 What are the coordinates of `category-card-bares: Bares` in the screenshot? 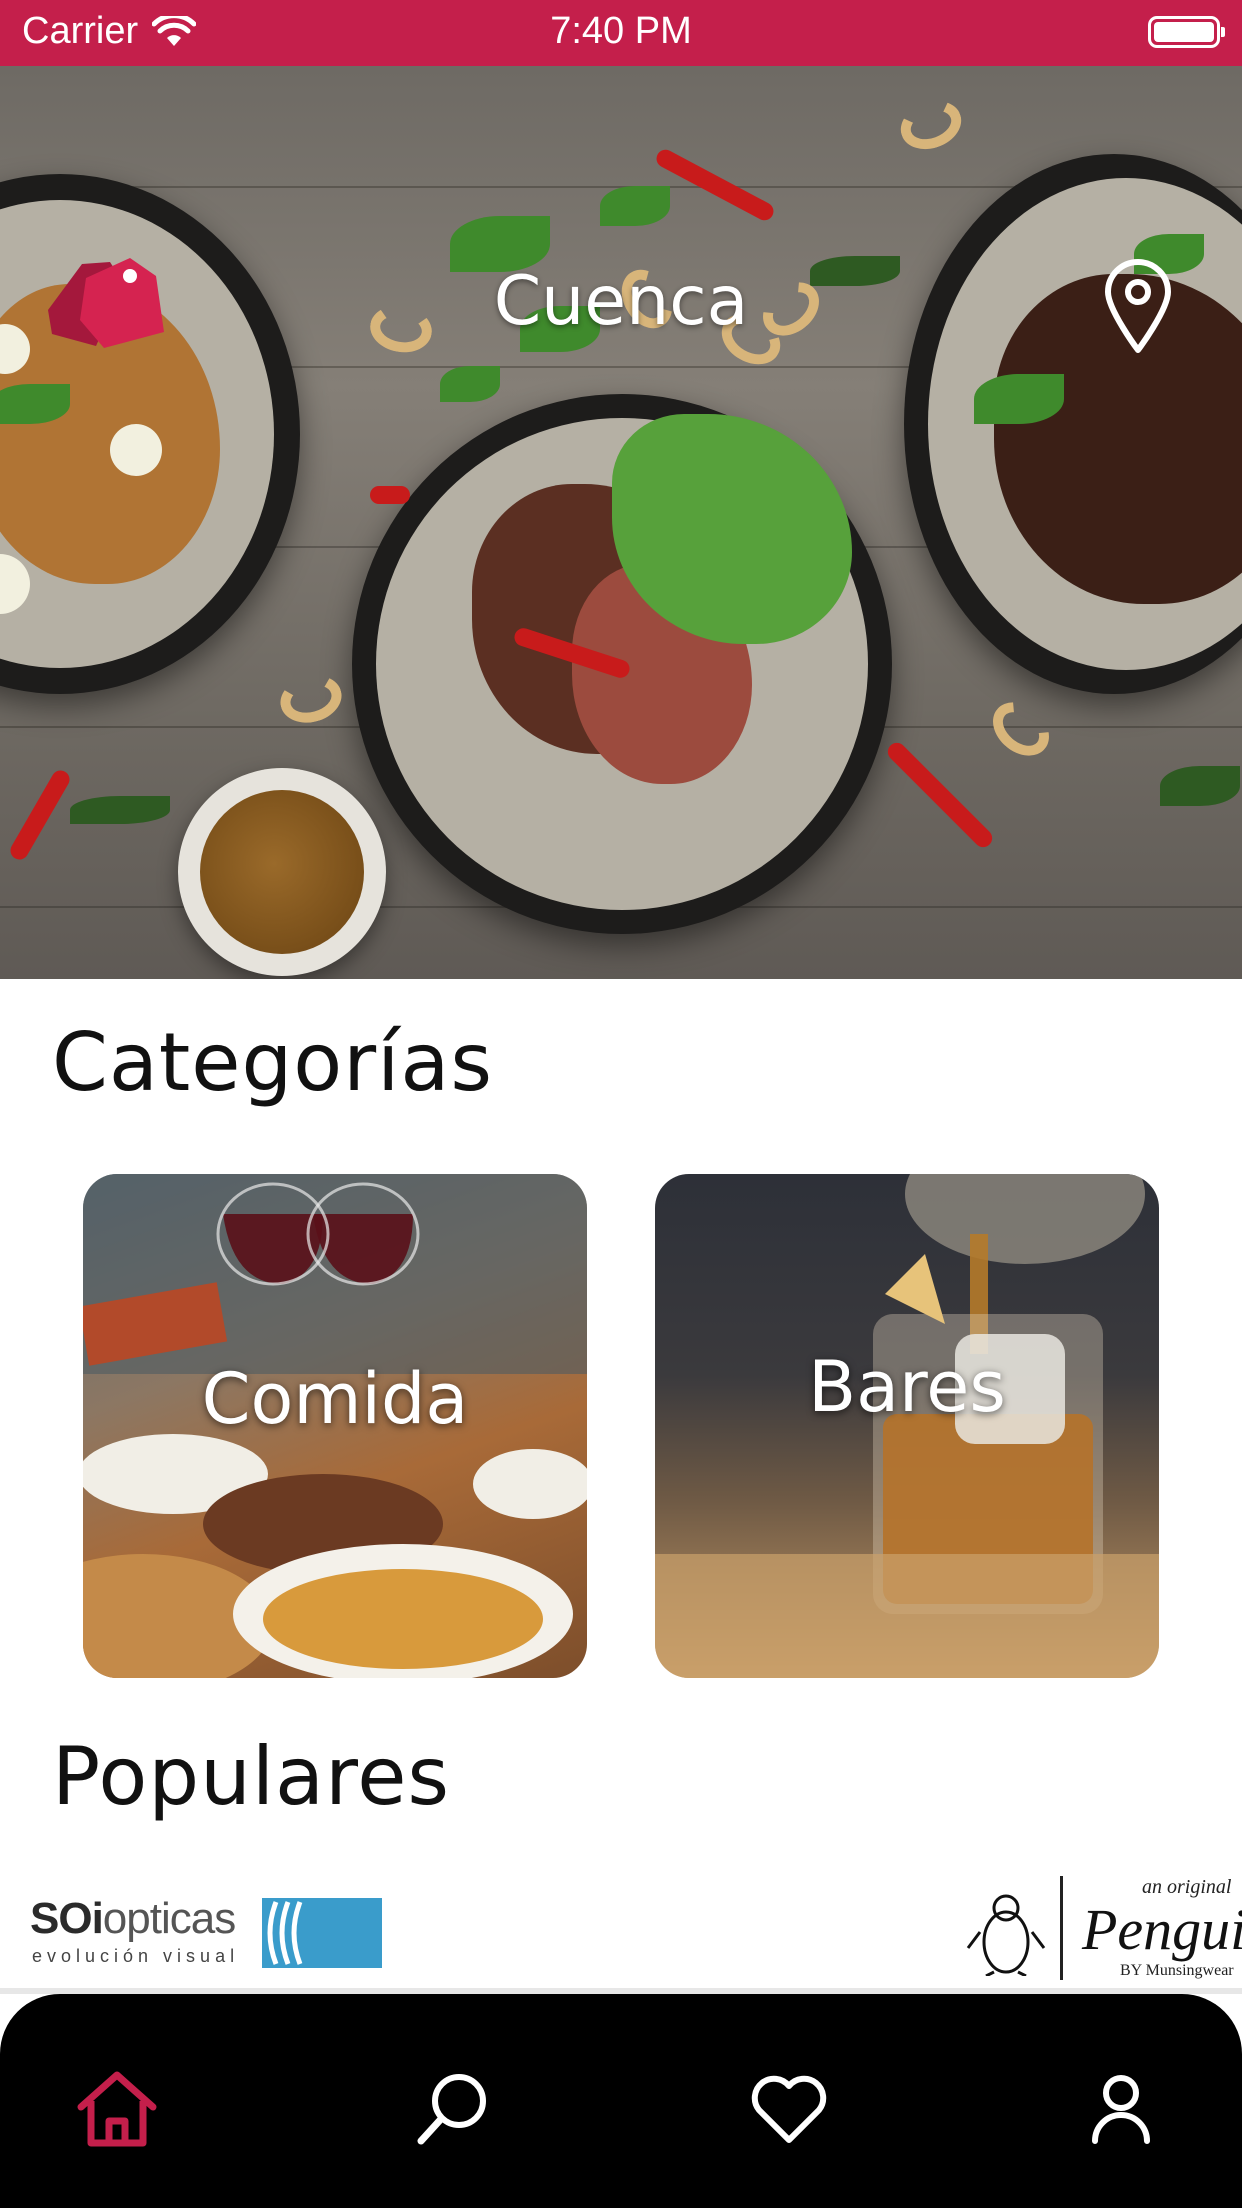 It's located at (907, 1426).